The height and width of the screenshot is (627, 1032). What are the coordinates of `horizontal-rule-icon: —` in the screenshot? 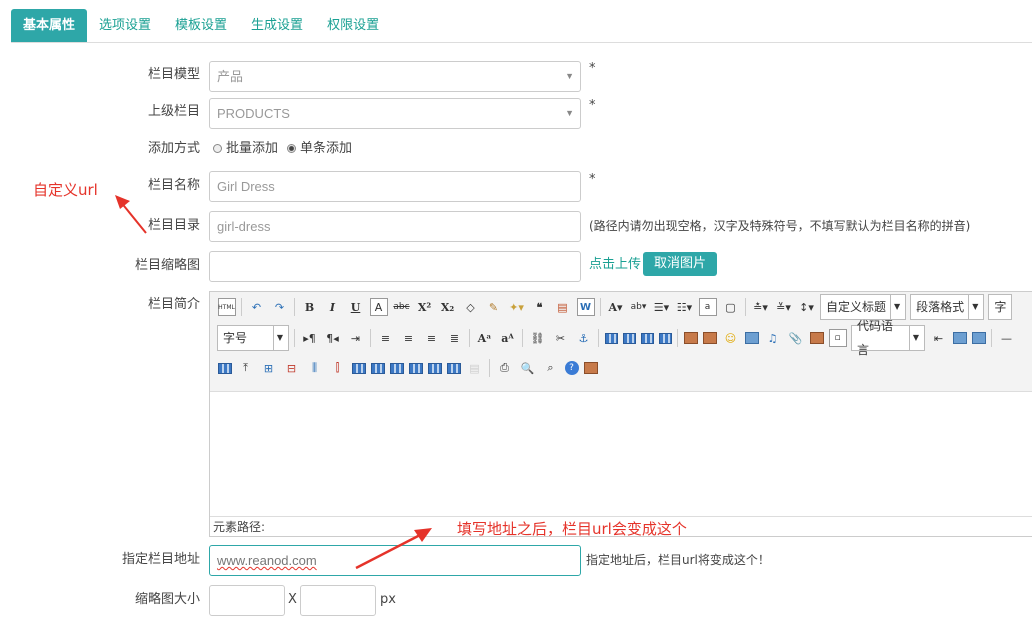 It's located at (1007, 338).